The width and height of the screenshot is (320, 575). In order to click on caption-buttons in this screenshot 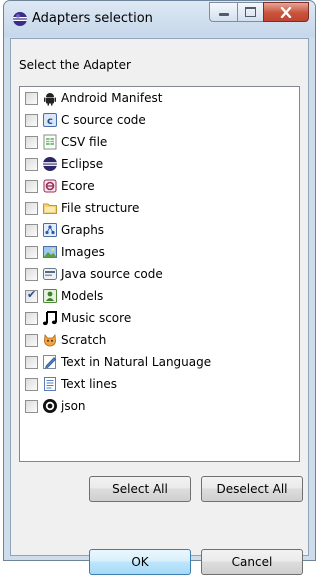, I will do `click(259, 13)`.